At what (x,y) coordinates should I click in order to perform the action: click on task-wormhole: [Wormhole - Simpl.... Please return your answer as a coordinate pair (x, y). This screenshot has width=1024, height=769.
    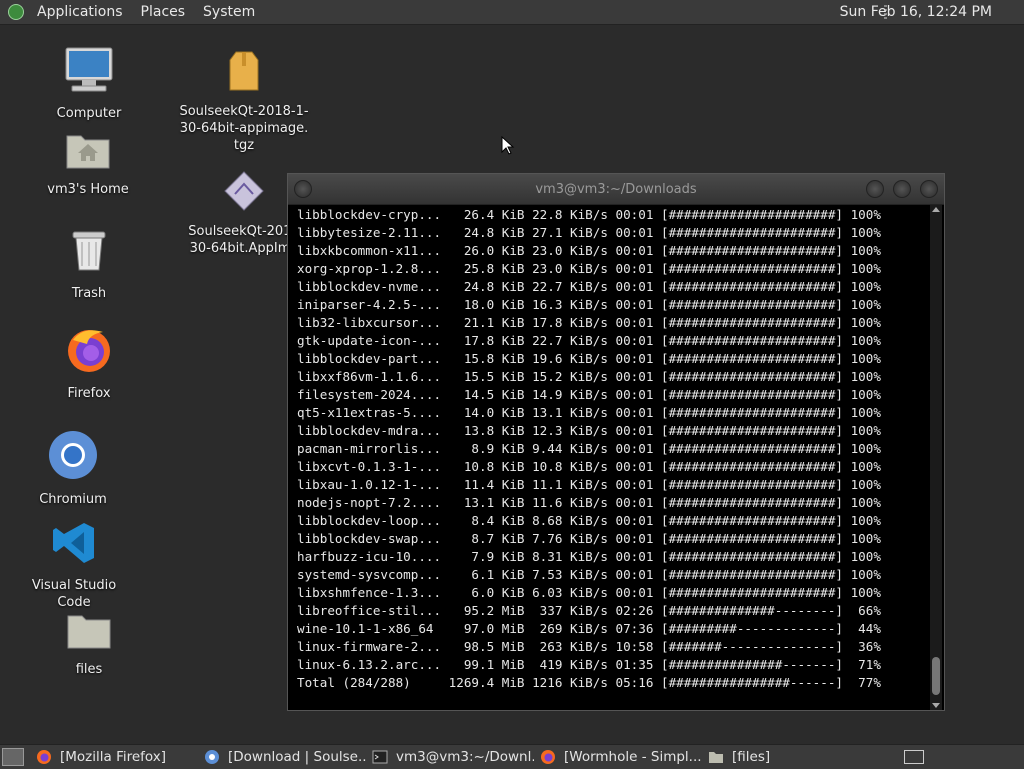
    Looking at the image, I should click on (618, 757).